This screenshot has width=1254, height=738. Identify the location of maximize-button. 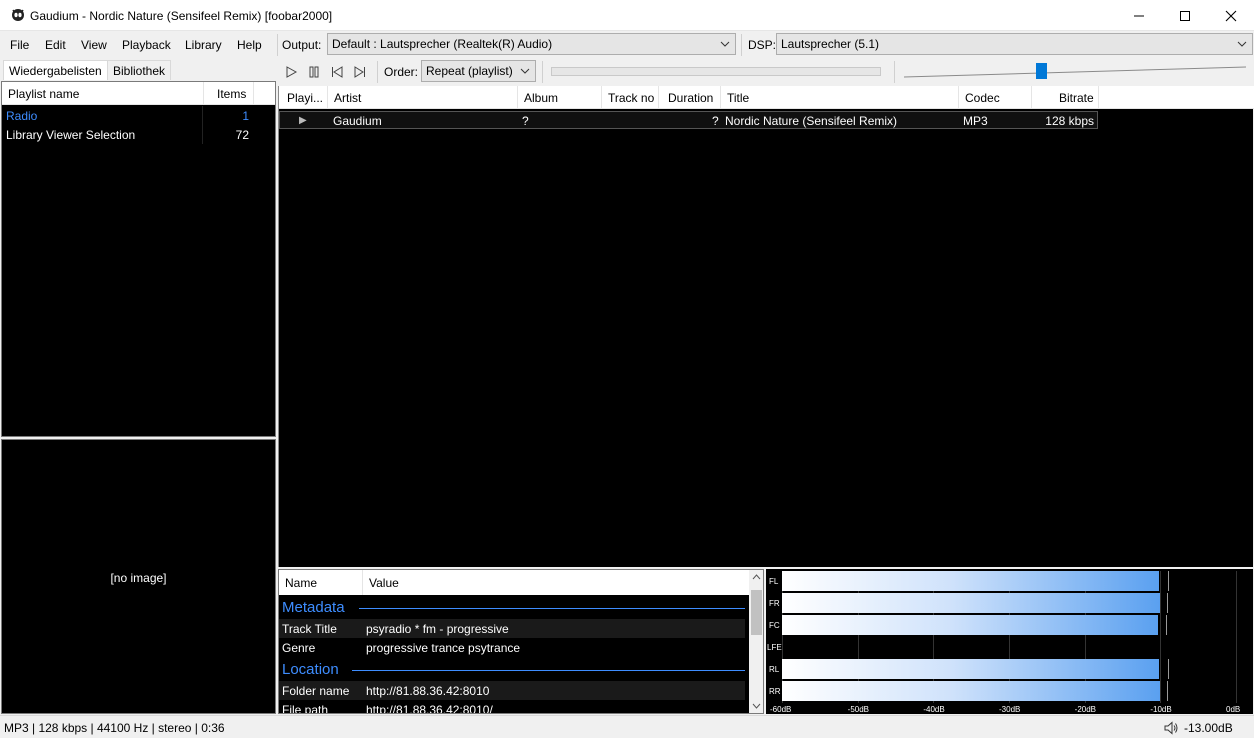
(1185, 15).